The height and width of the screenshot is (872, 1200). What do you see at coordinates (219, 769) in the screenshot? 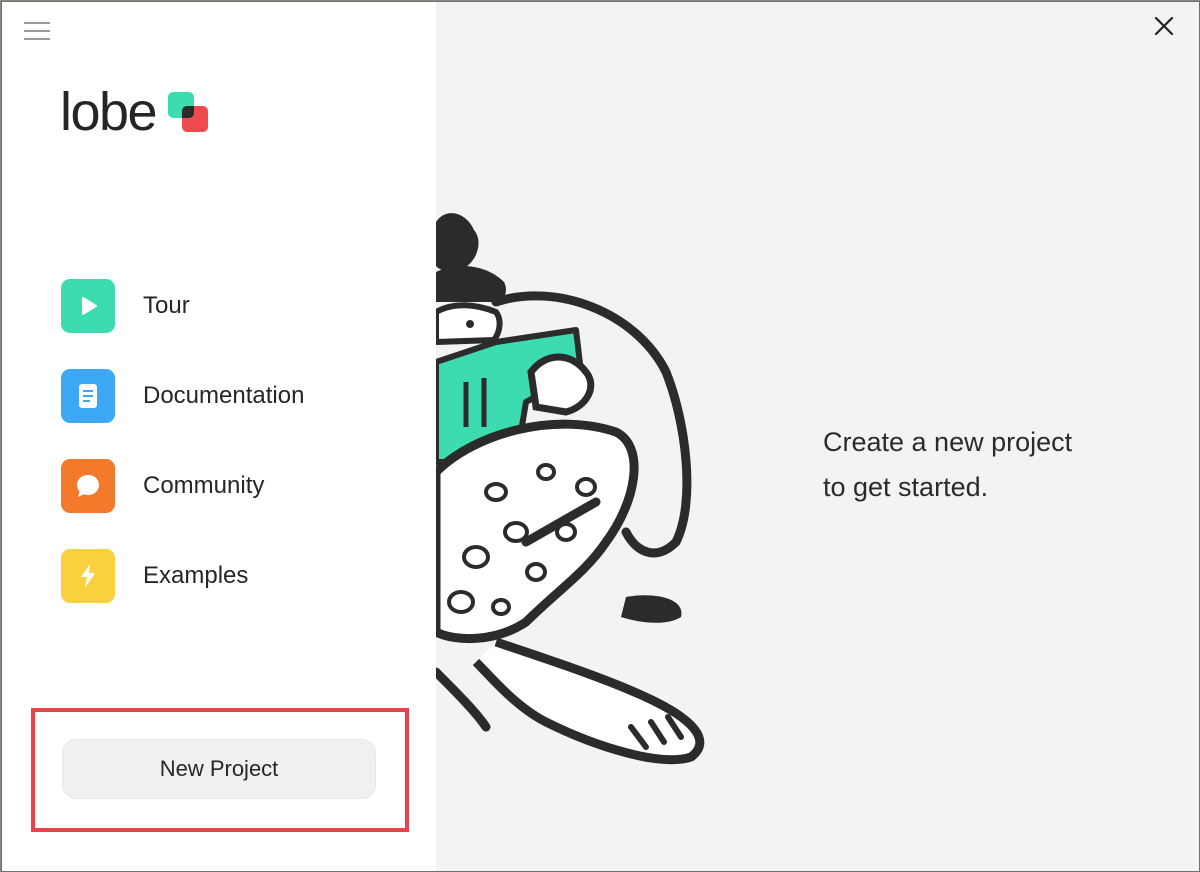
I see `new-project-button: New Project` at bounding box center [219, 769].